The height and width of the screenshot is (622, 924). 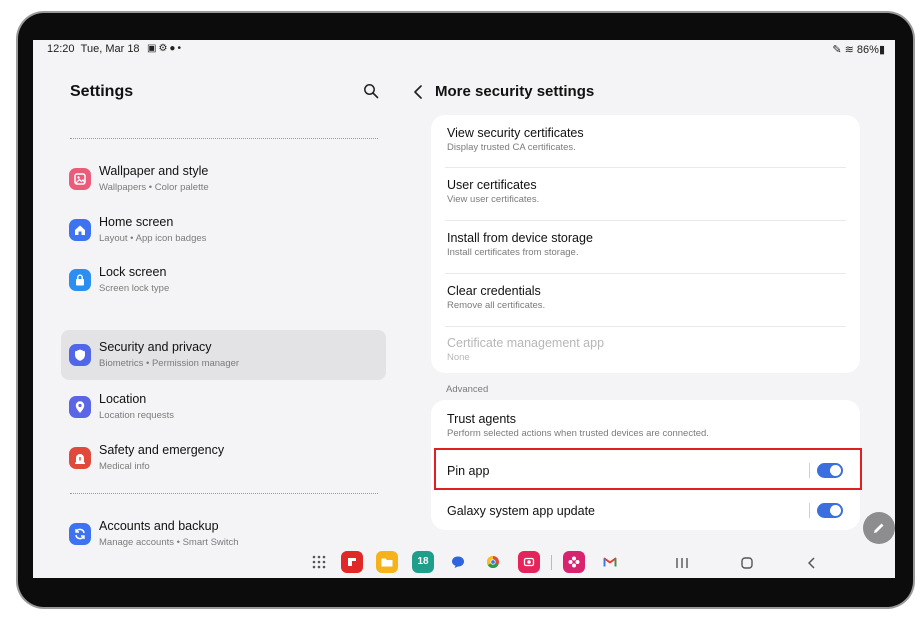 I want to click on battery-level: 86%, so click(x=867, y=50).